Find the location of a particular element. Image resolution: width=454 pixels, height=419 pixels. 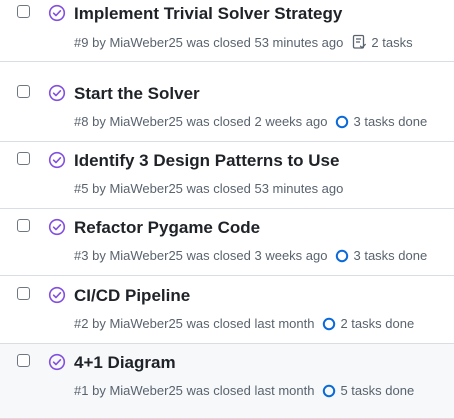

task-list-summary: 2 tasks is located at coordinates (382, 42).